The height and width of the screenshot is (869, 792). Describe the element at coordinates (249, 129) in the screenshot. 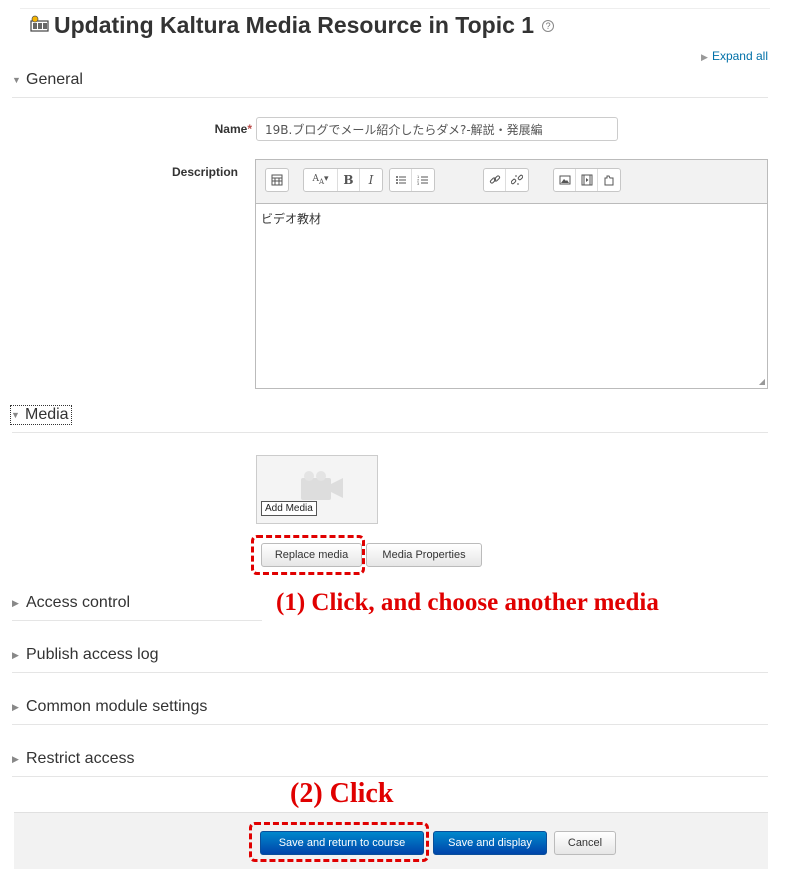

I see `required-mark: *` at that location.